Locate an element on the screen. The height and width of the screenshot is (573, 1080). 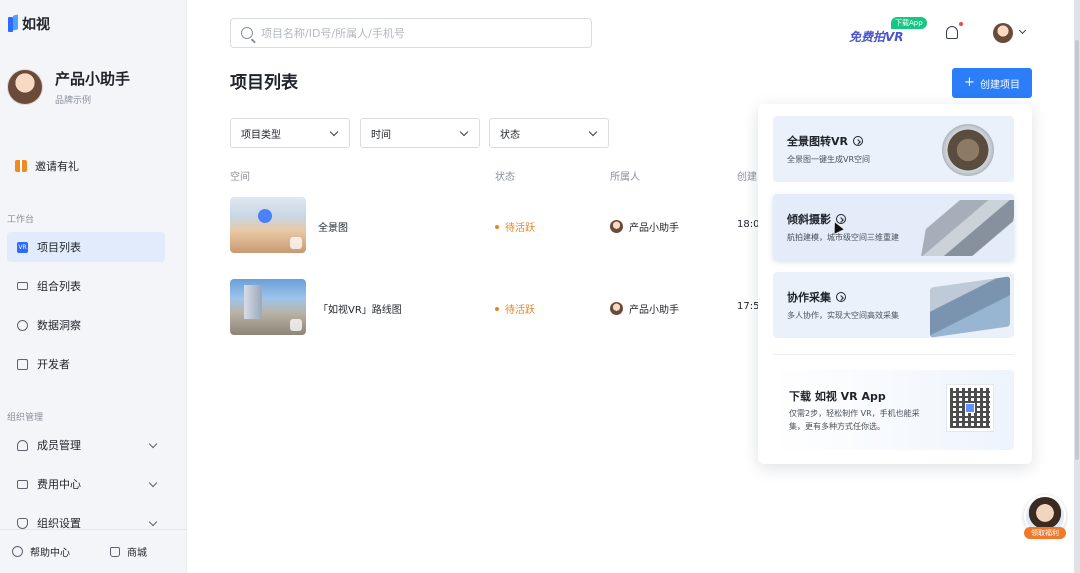
notification-dot is located at coordinates (961, 24).